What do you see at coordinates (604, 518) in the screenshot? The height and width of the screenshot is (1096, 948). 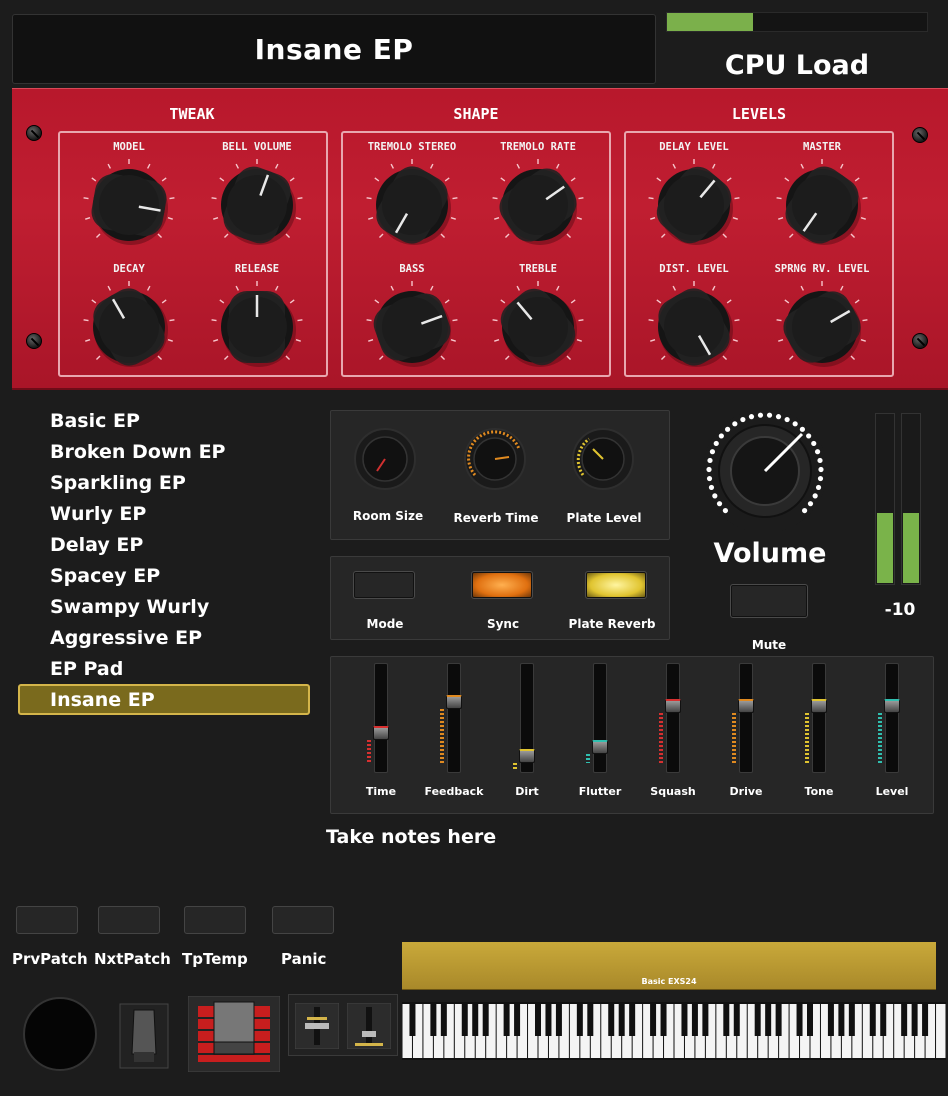 I see `plate-level-label: Plate Level` at bounding box center [604, 518].